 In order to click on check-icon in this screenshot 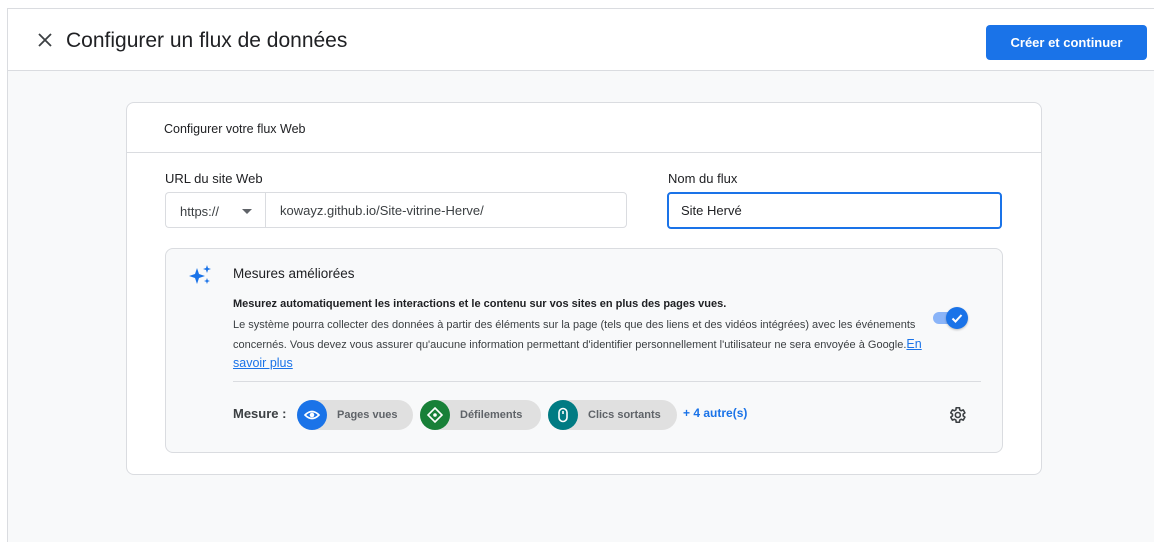, I will do `click(957, 318)`.